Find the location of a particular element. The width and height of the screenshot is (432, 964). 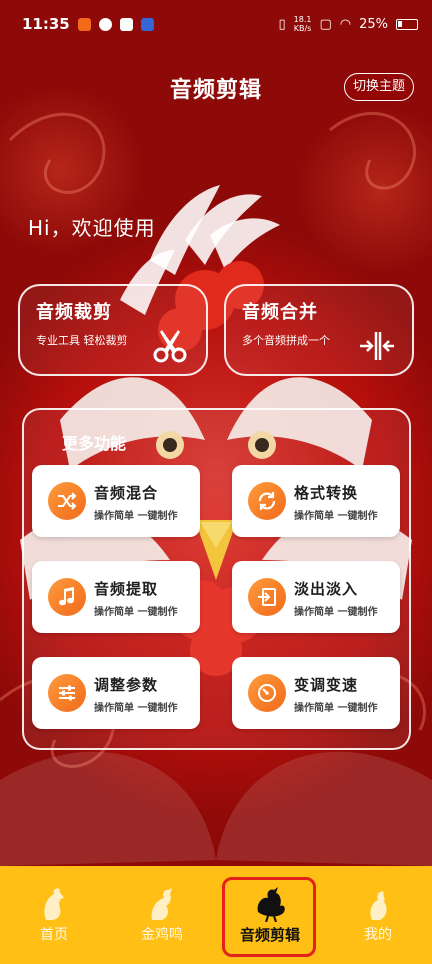

adjust-params-card: 调整参数 操作简单 一键制作 is located at coordinates (116, 693).